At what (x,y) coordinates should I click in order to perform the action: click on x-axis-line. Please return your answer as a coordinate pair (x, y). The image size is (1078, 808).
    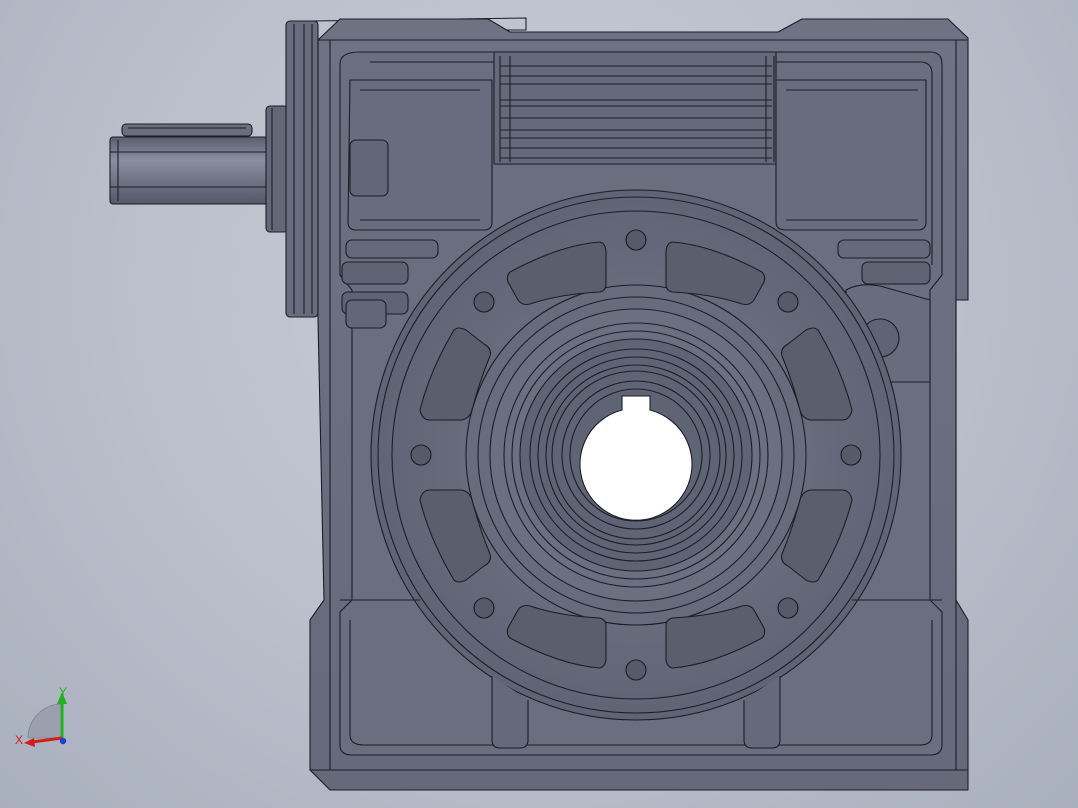
    Looking at the image, I should click on (47, 740).